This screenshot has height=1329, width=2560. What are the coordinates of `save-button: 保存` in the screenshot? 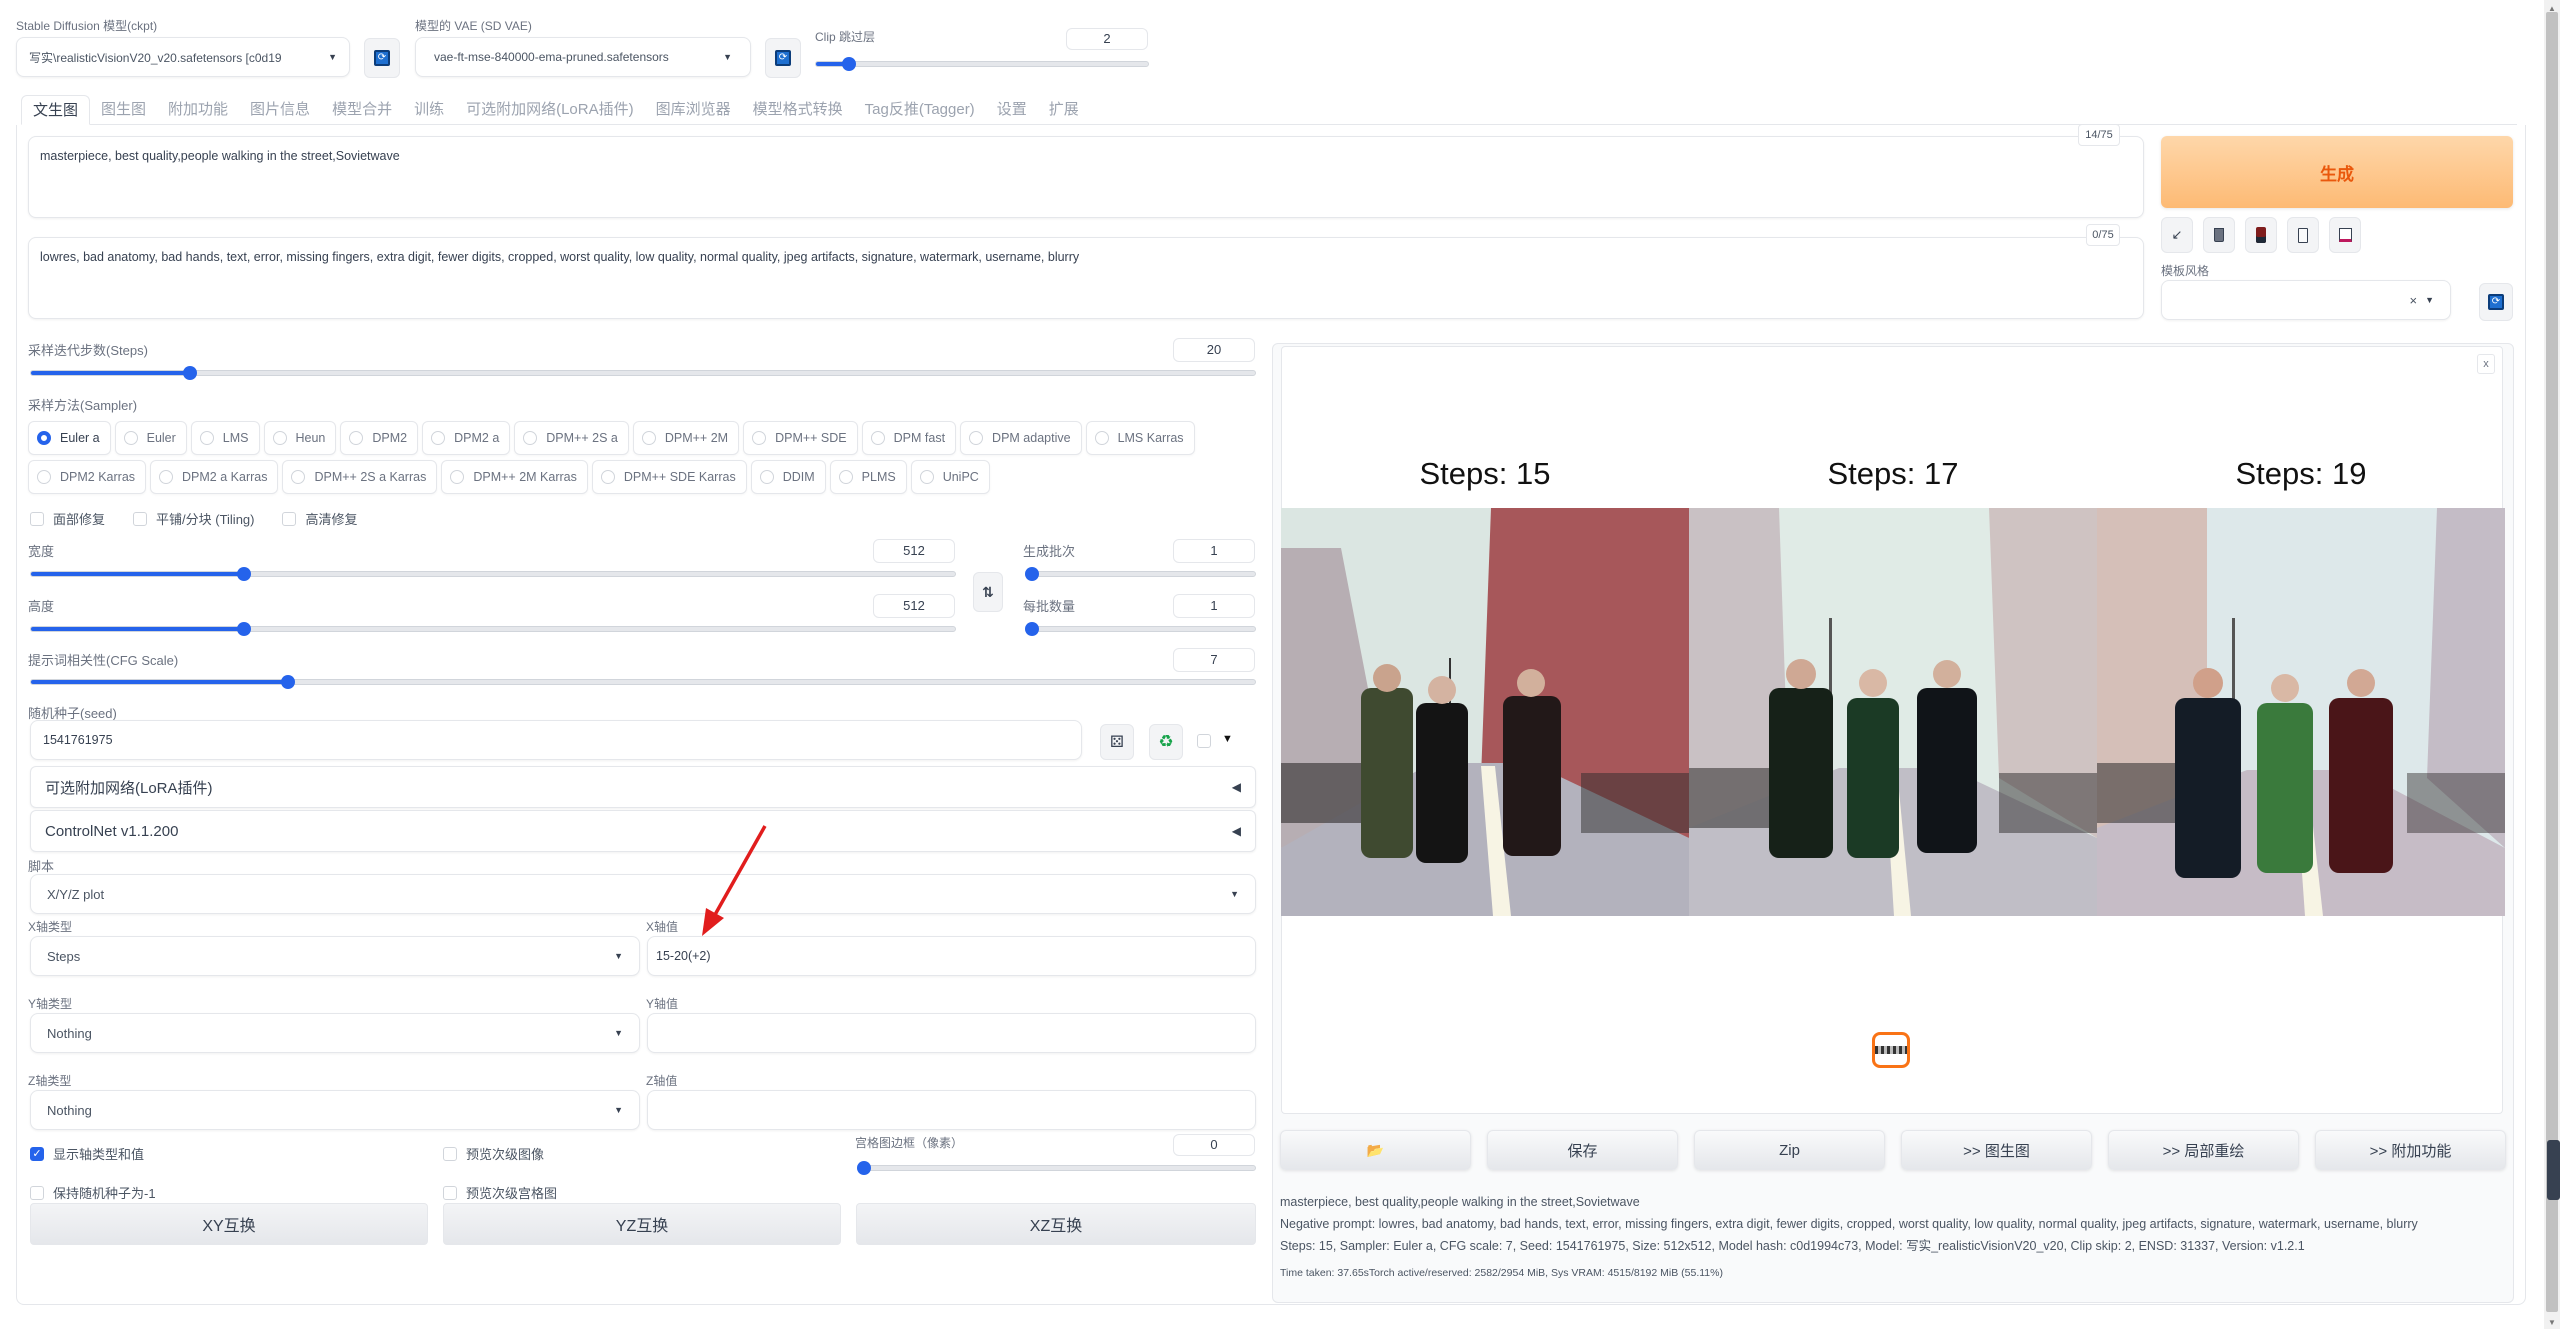 It's located at (1582, 1150).